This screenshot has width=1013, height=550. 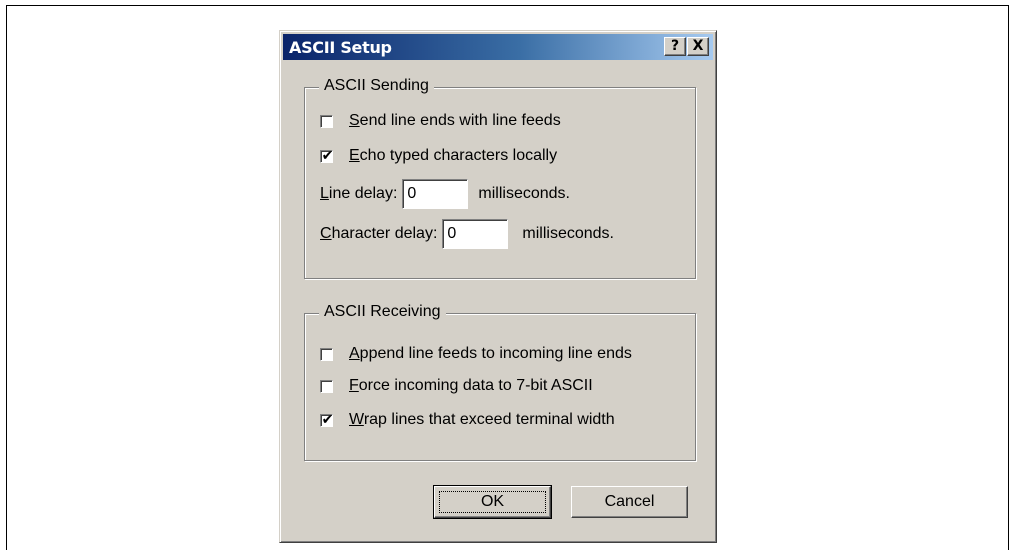 I want to click on echo-typed-checkbox-box: ✔, so click(x=327, y=155).